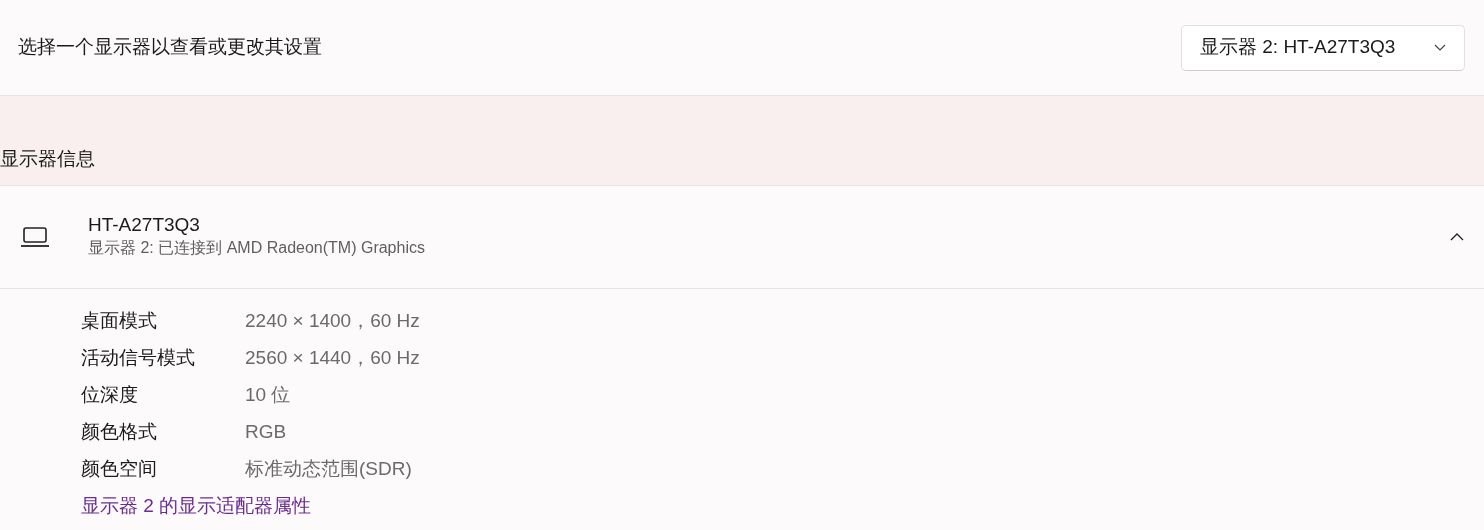  I want to click on adapter-properties-link: 显示器 2 的显示适配器属性, so click(196, 506).